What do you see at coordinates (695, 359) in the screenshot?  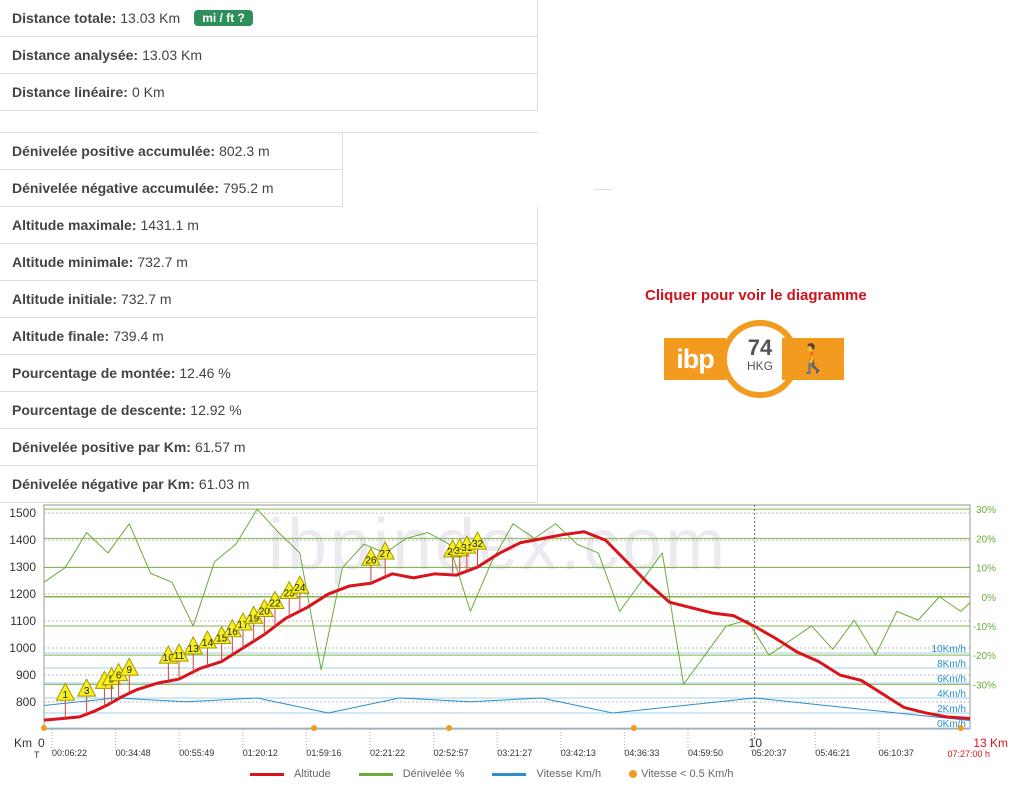 I see `ibp-logo: ibp` at bounding box center [695, 359].